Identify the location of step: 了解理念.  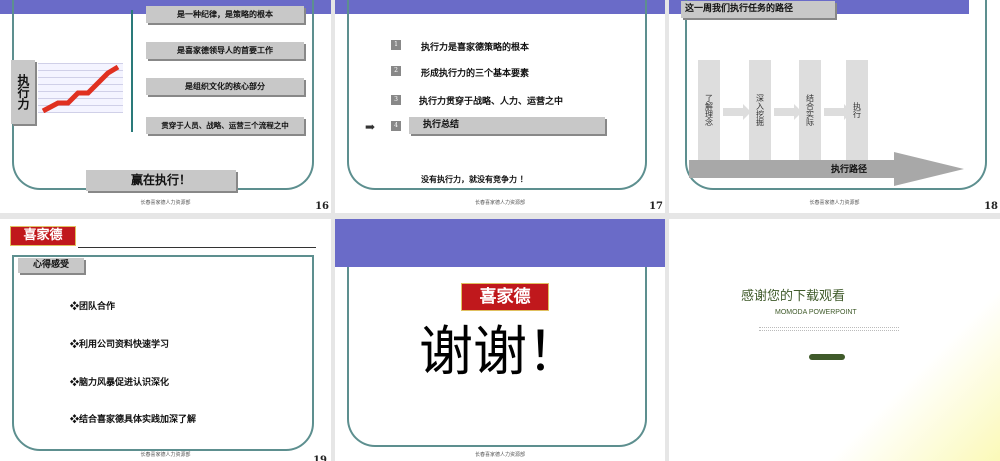
(709, 110).